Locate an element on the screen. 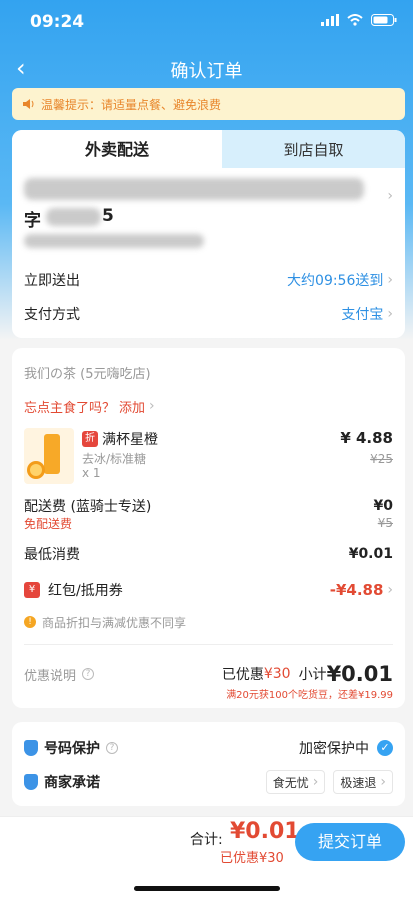  nav-bar: ‹ 确认订单 is located at coordinates (206, 68).